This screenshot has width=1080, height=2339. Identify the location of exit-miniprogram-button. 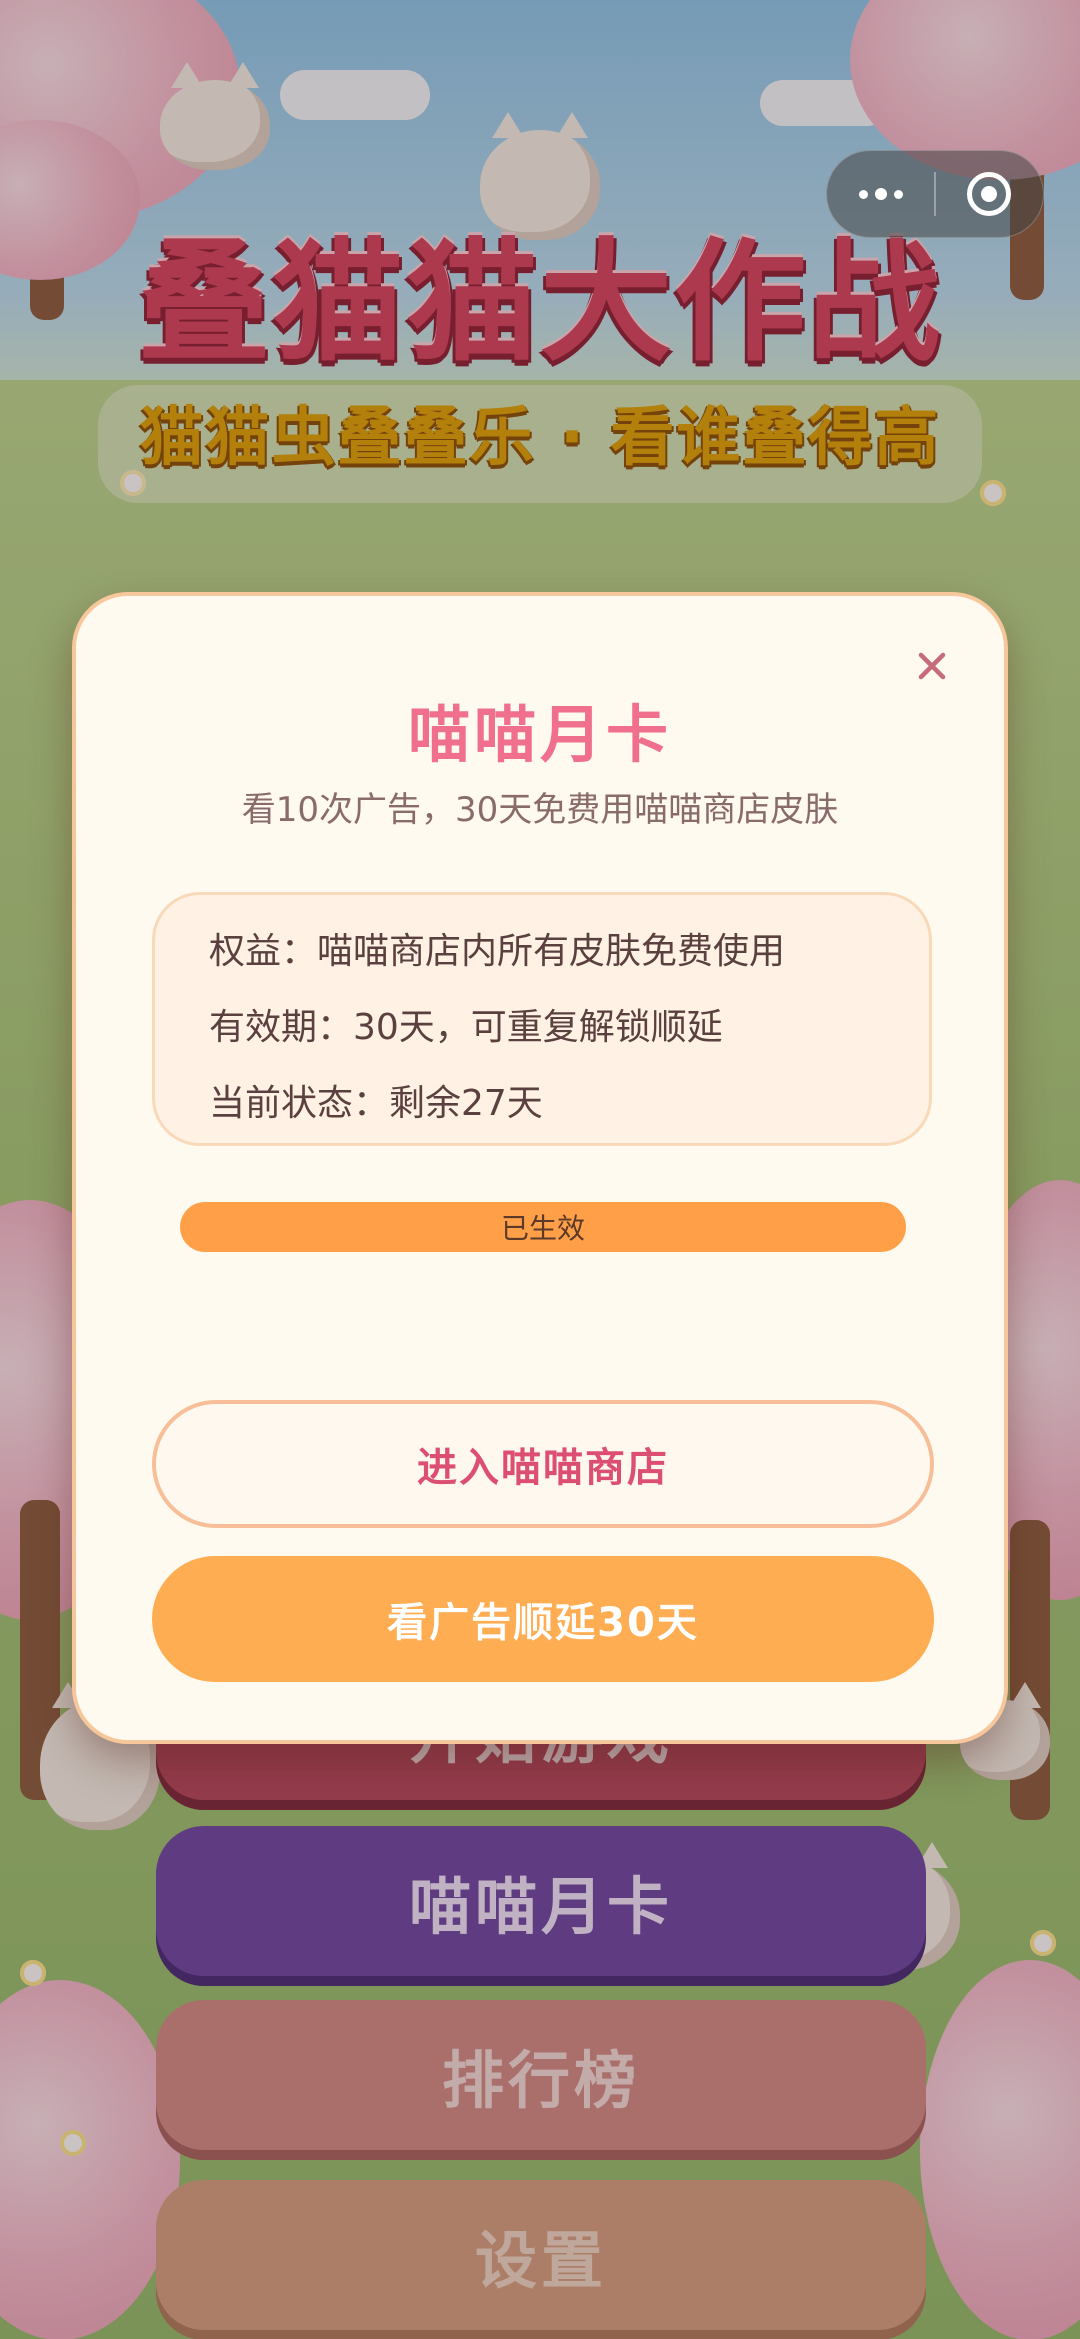
(989, 194).